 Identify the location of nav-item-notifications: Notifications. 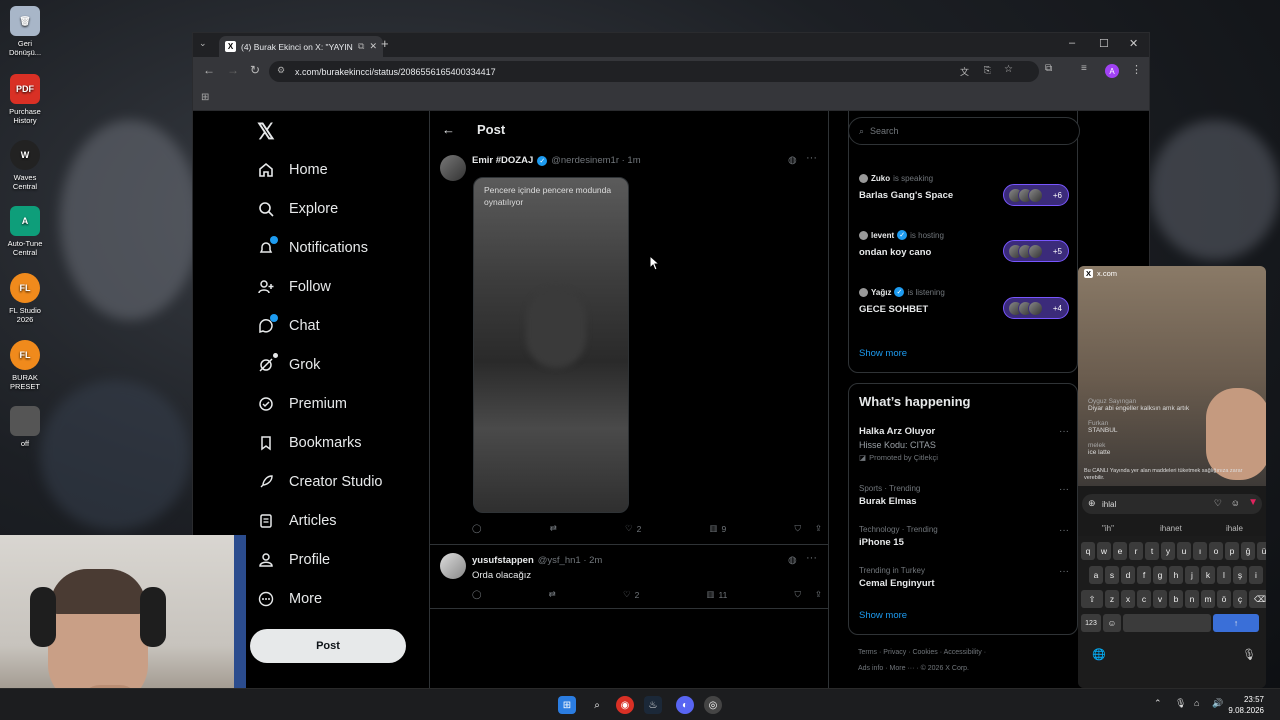
(312, 248).